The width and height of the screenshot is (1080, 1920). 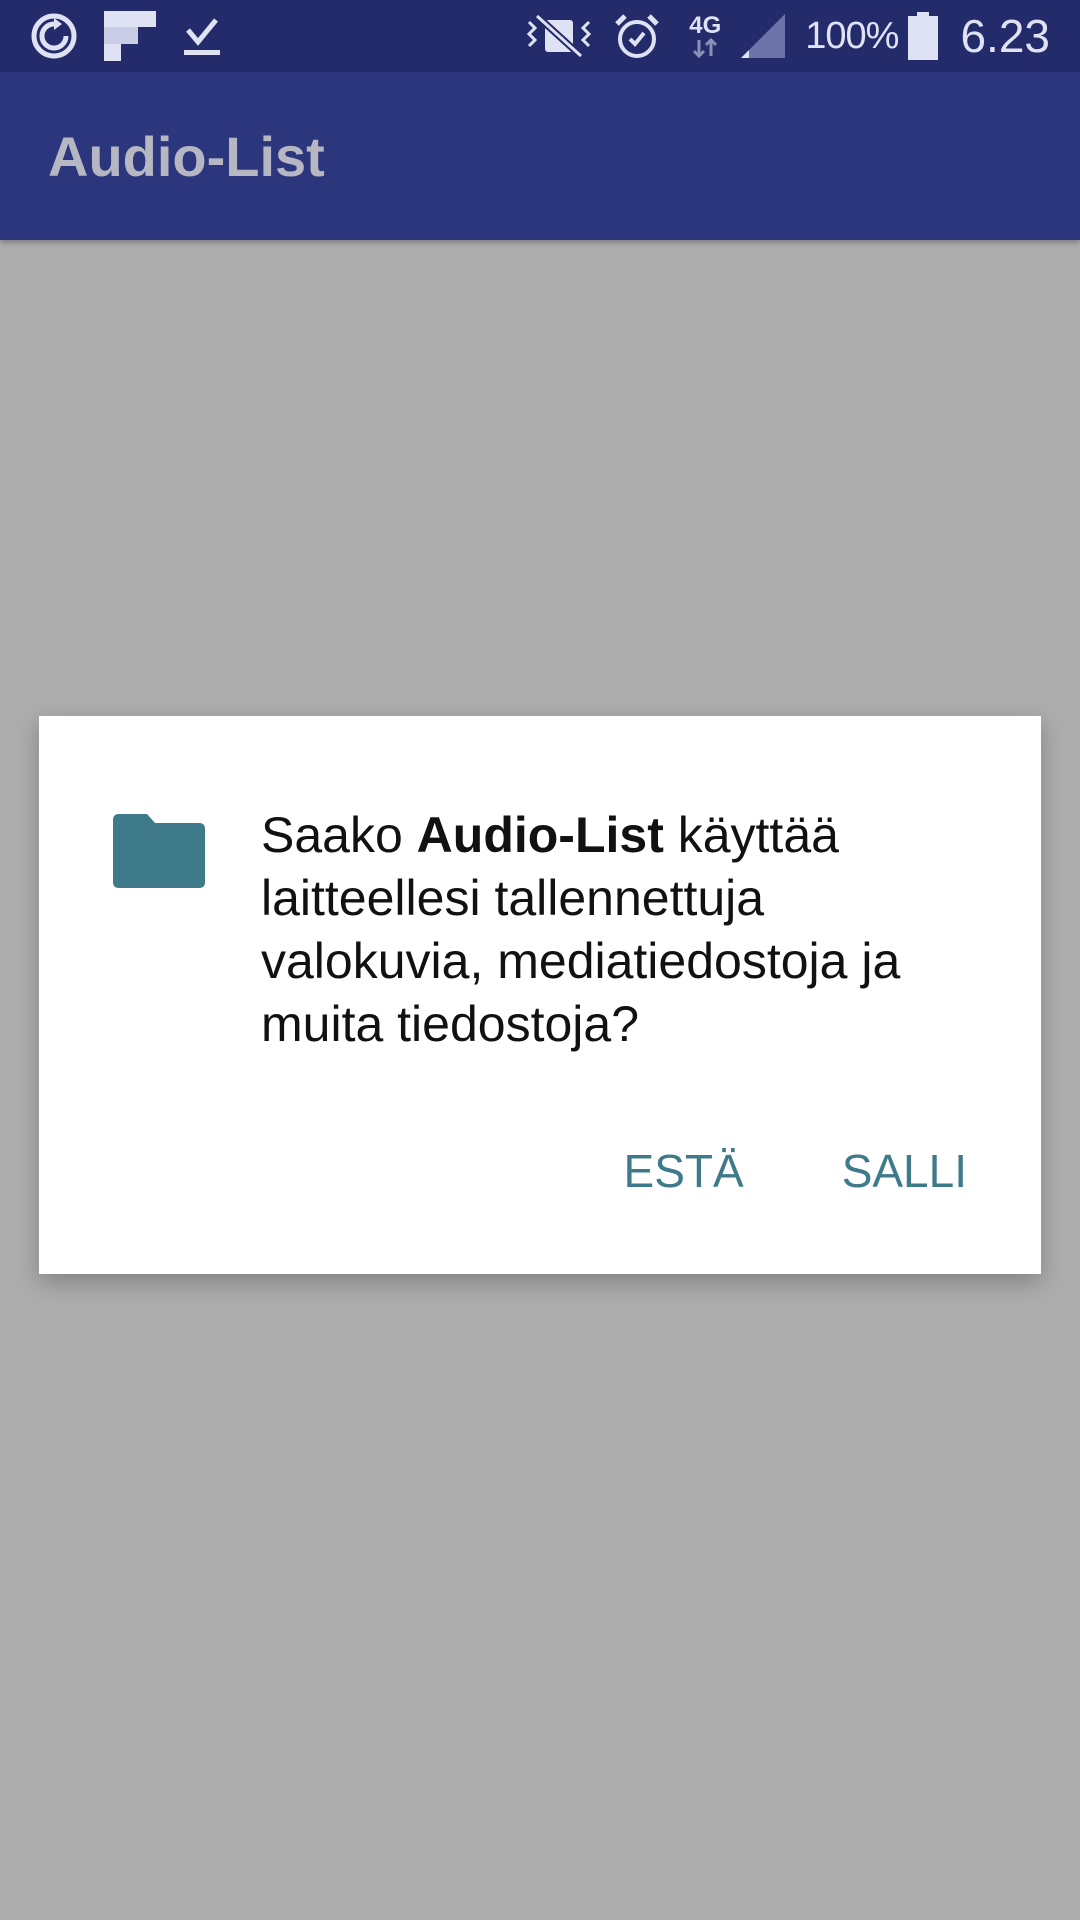 I want to click on vibrate-off-icon, so click(x=559, y=36).